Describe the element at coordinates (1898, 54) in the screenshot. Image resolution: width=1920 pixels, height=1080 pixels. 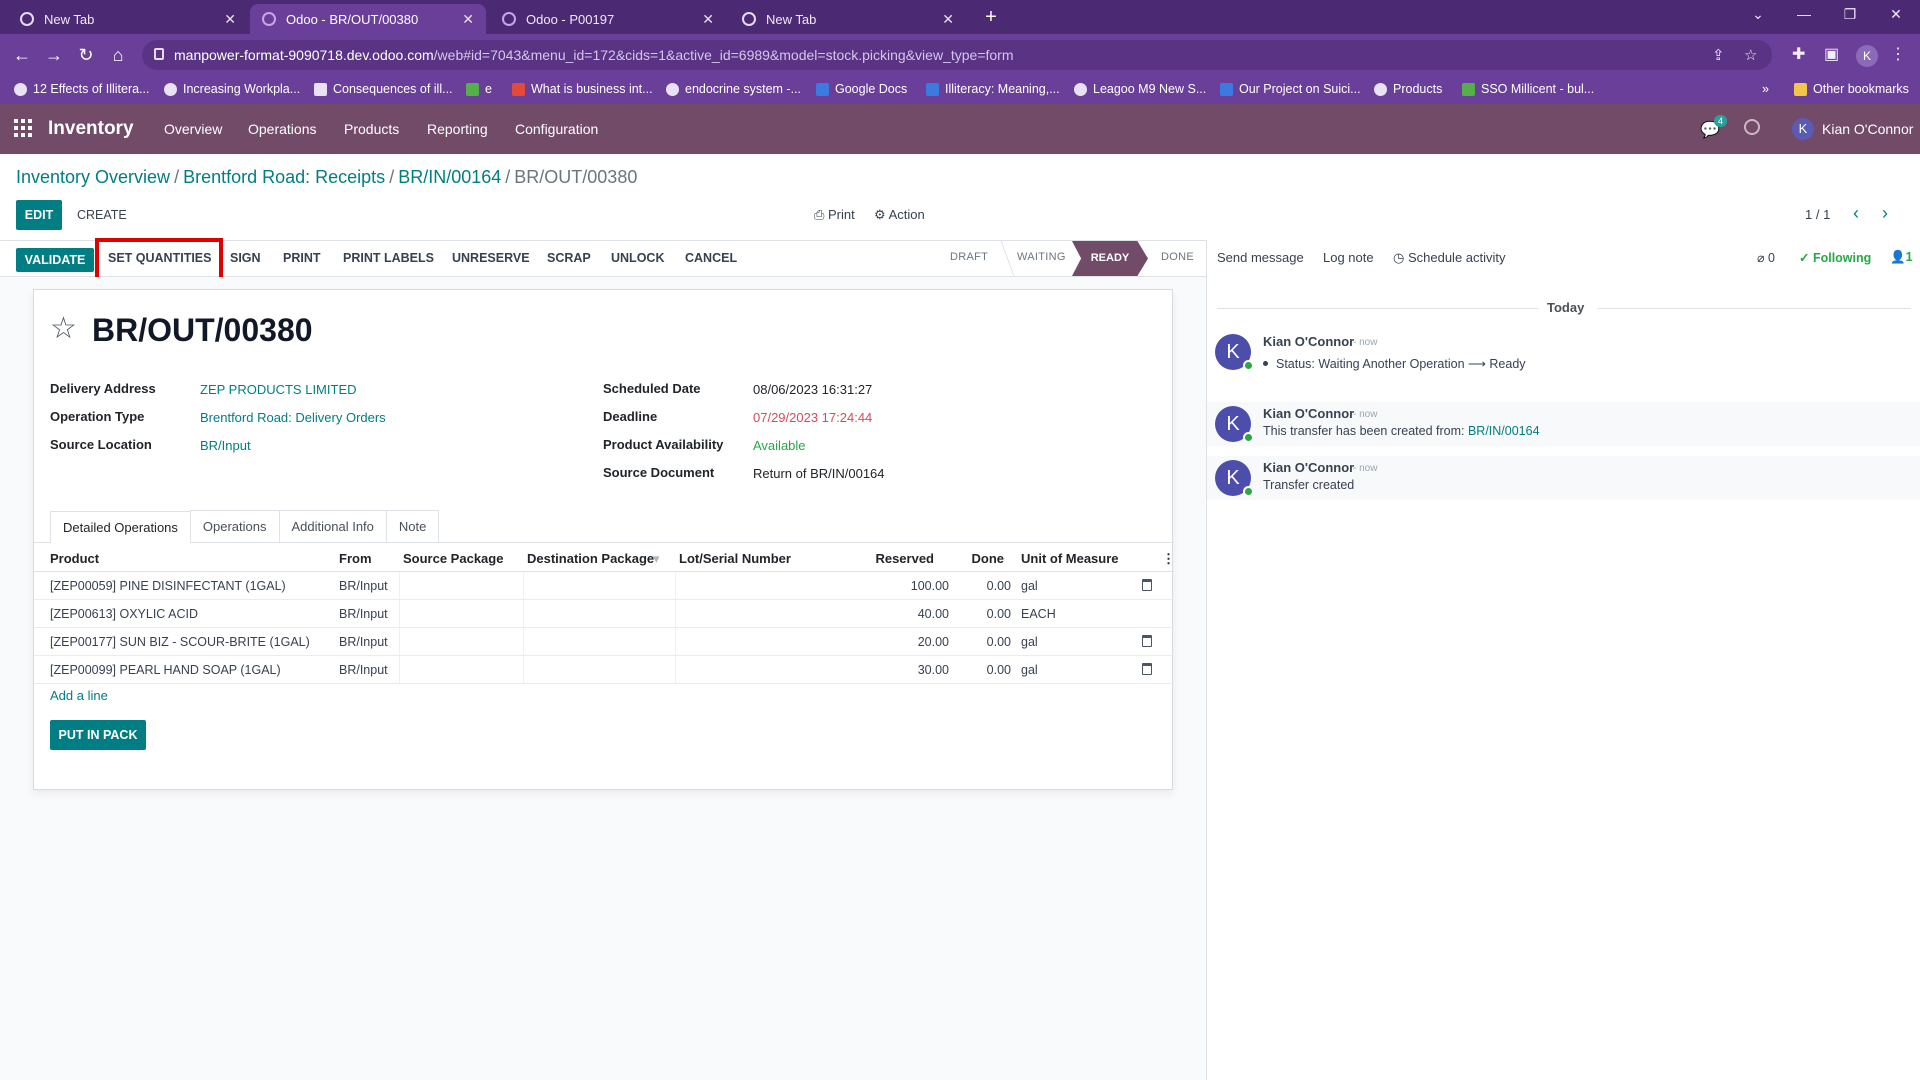
I see `menu-dots-icon: ⋮` at that location.